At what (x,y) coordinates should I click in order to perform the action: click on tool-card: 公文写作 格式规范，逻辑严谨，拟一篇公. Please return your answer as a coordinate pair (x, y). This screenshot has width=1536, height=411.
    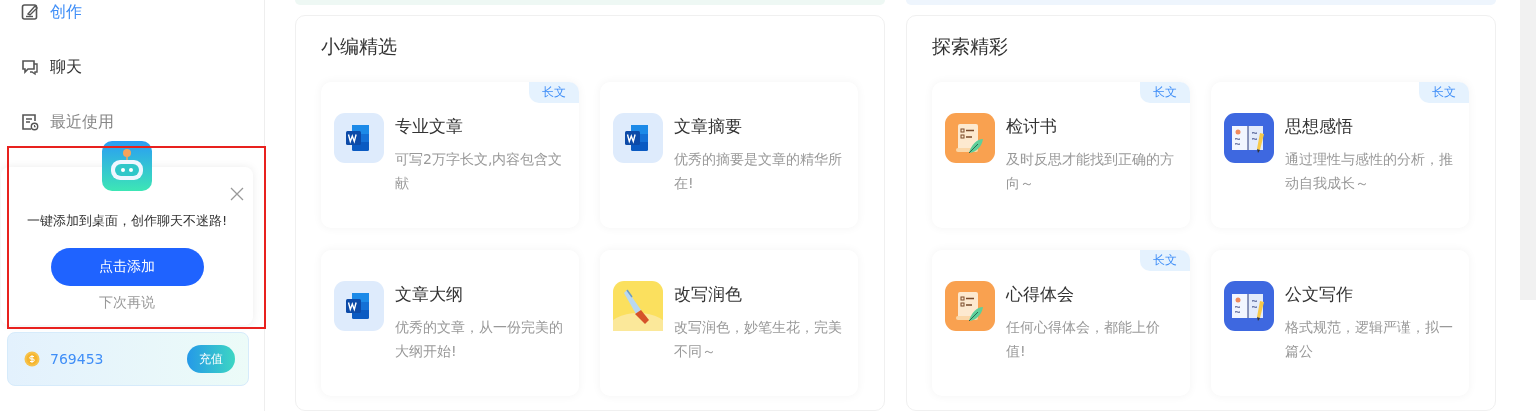
    Looking at the image, I should click on (1340, 322).